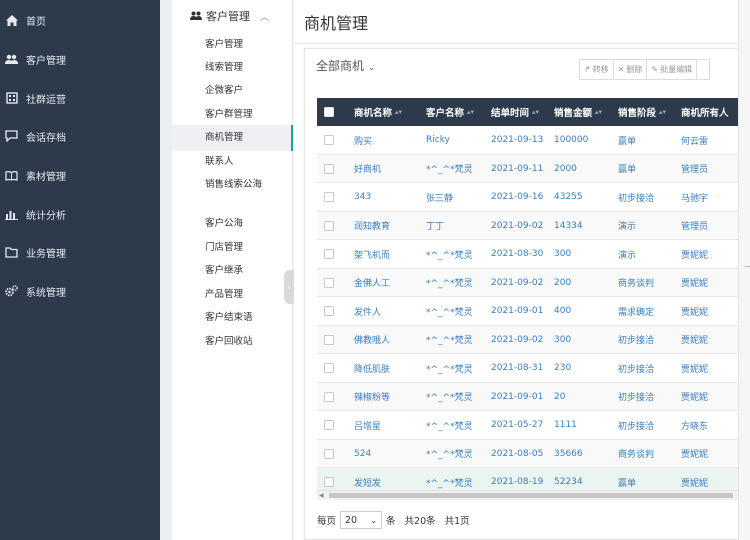 Image resolution: width=750 pixels, height=540 pixels. Describe the element at coordinates (80, 252) in the screenshot. I see `nav-item-business: 业务管理` at that location.